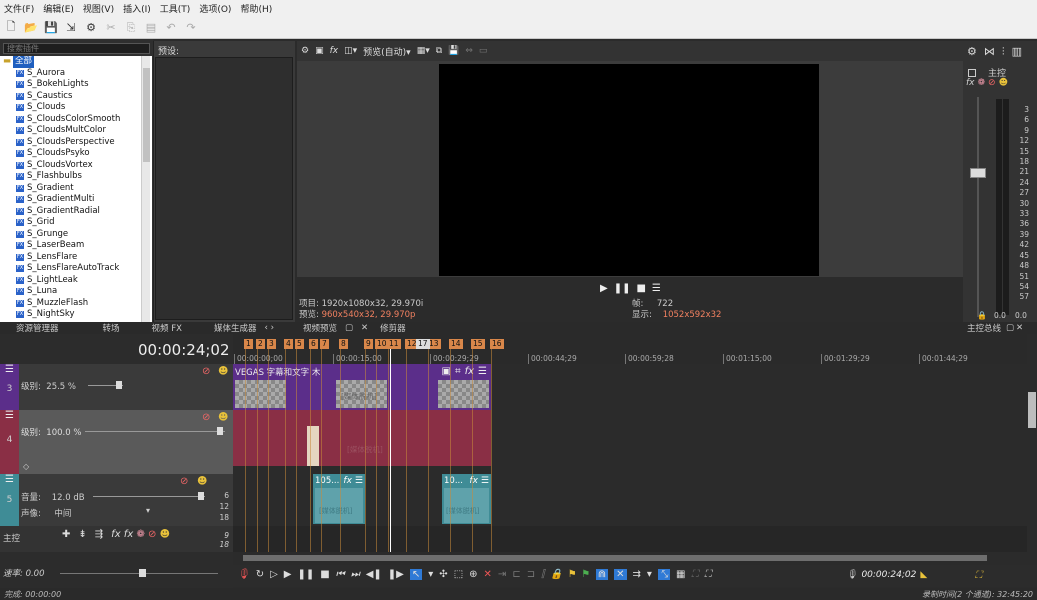 This screenshot has width=1037, height=600. Describe the element at coordinates (76, 131) in the screenshot. I see `plugin-item: FX S_CloudsMultColor` at that location.